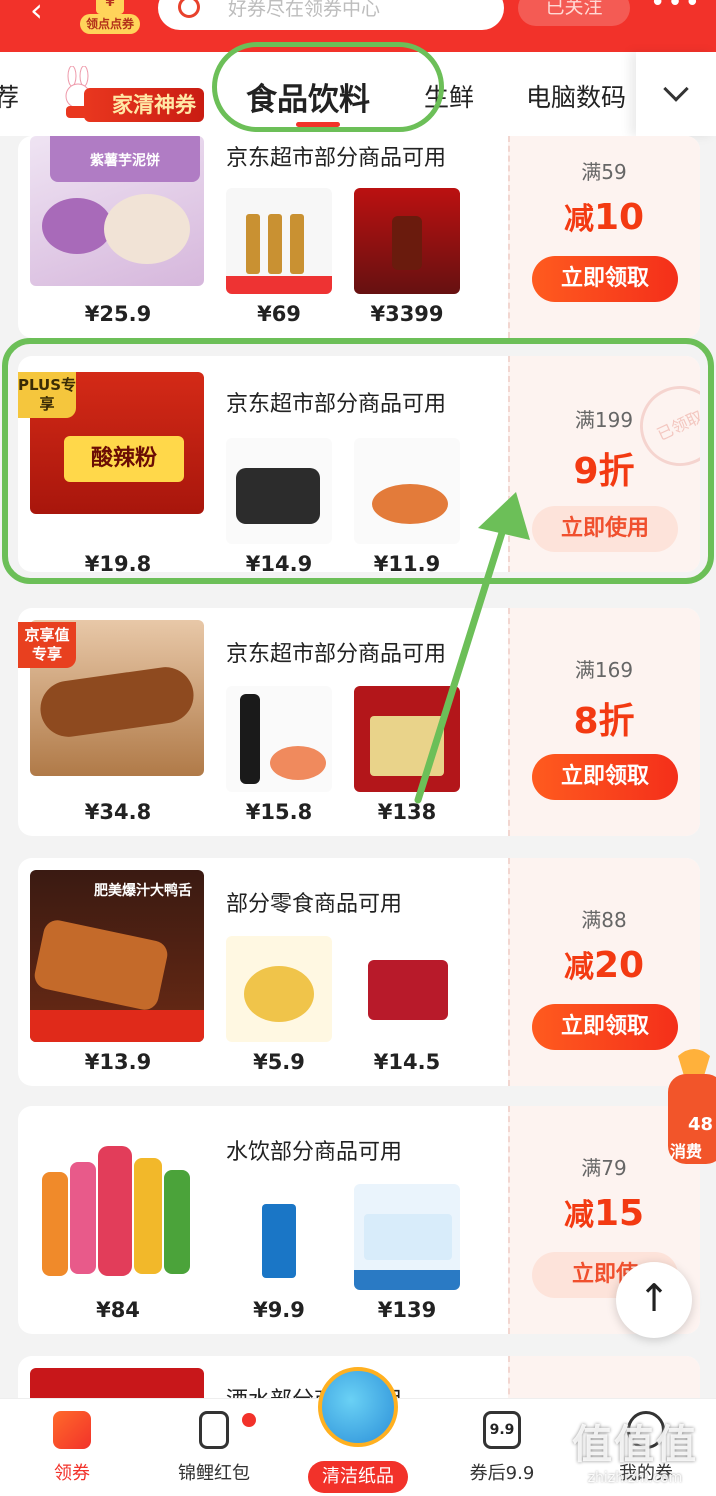 This screenshot has height=1496, width=716. Describe the element at coordinates (214, 1430) in the screenshot. I see `red-packet-icon` at that location.